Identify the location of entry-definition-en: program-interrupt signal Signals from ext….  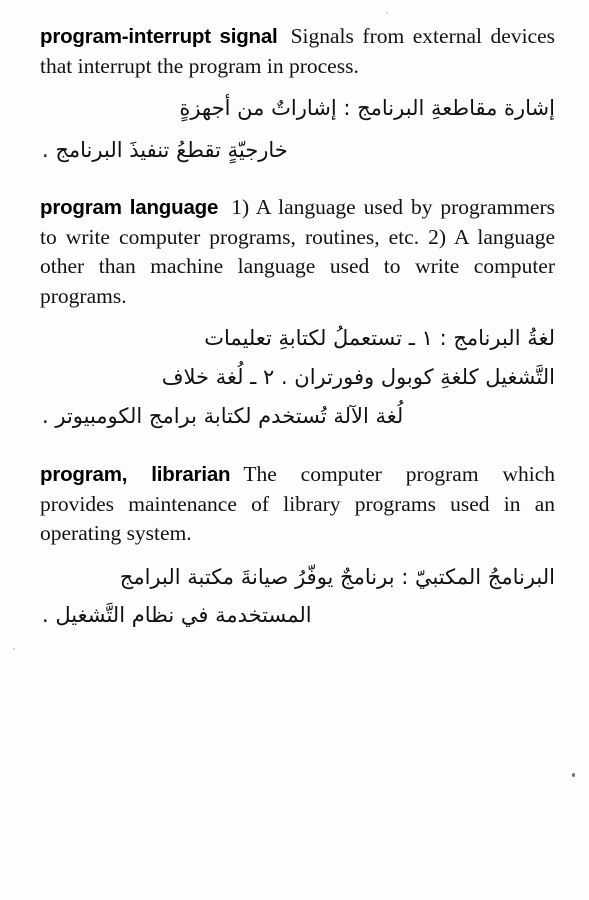
(297, 51).